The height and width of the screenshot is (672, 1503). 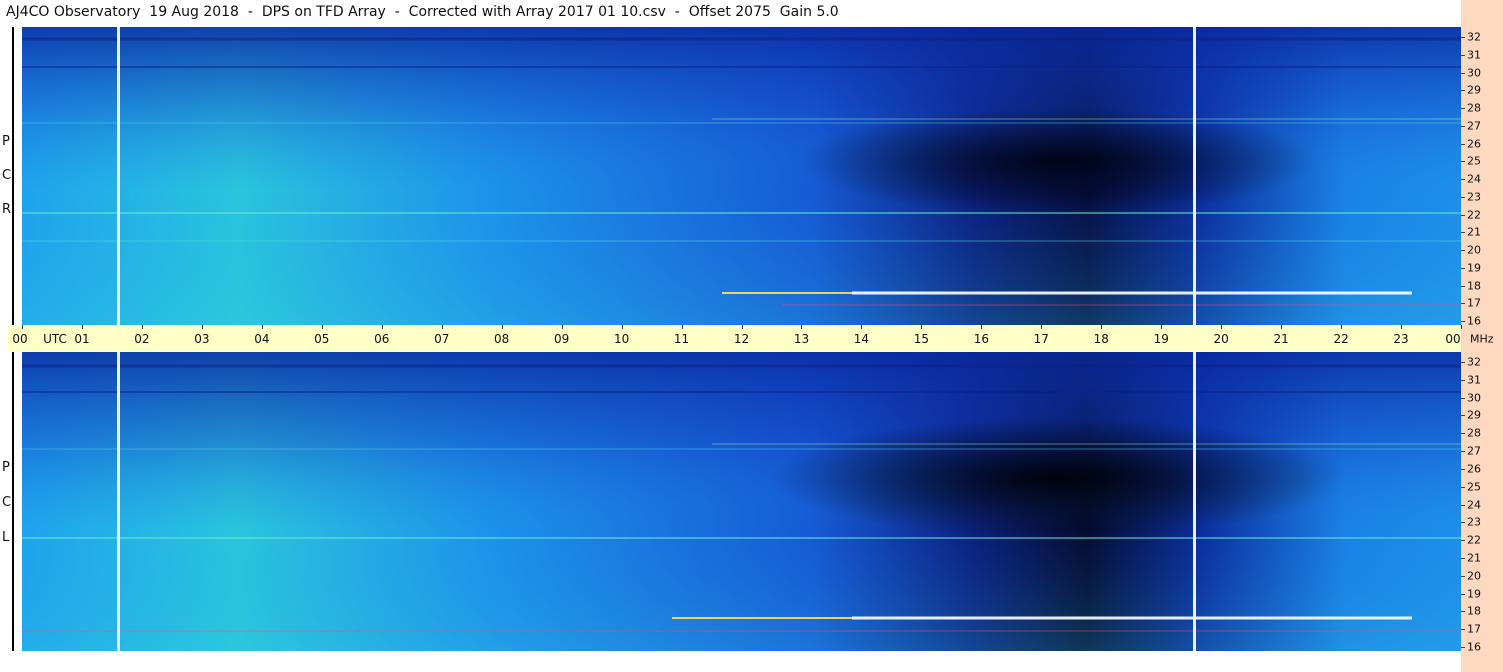 I want to click on utc-axis-title: UTC, so click(x=55, y=339).